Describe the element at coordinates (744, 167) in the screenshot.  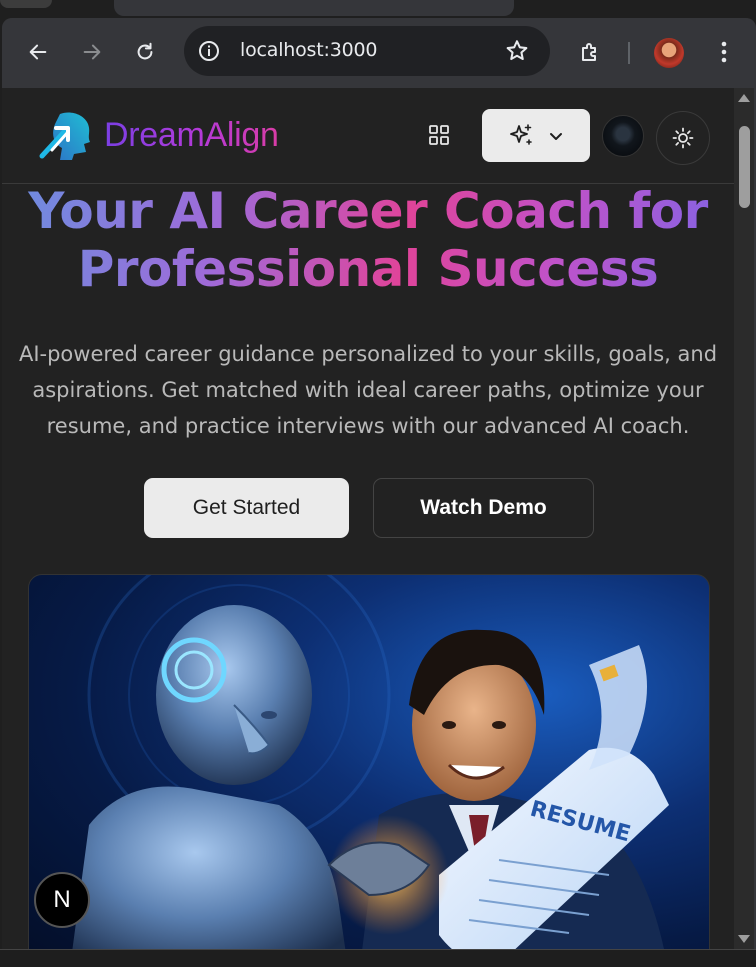
I see `scrollbar-thumb` at that location.